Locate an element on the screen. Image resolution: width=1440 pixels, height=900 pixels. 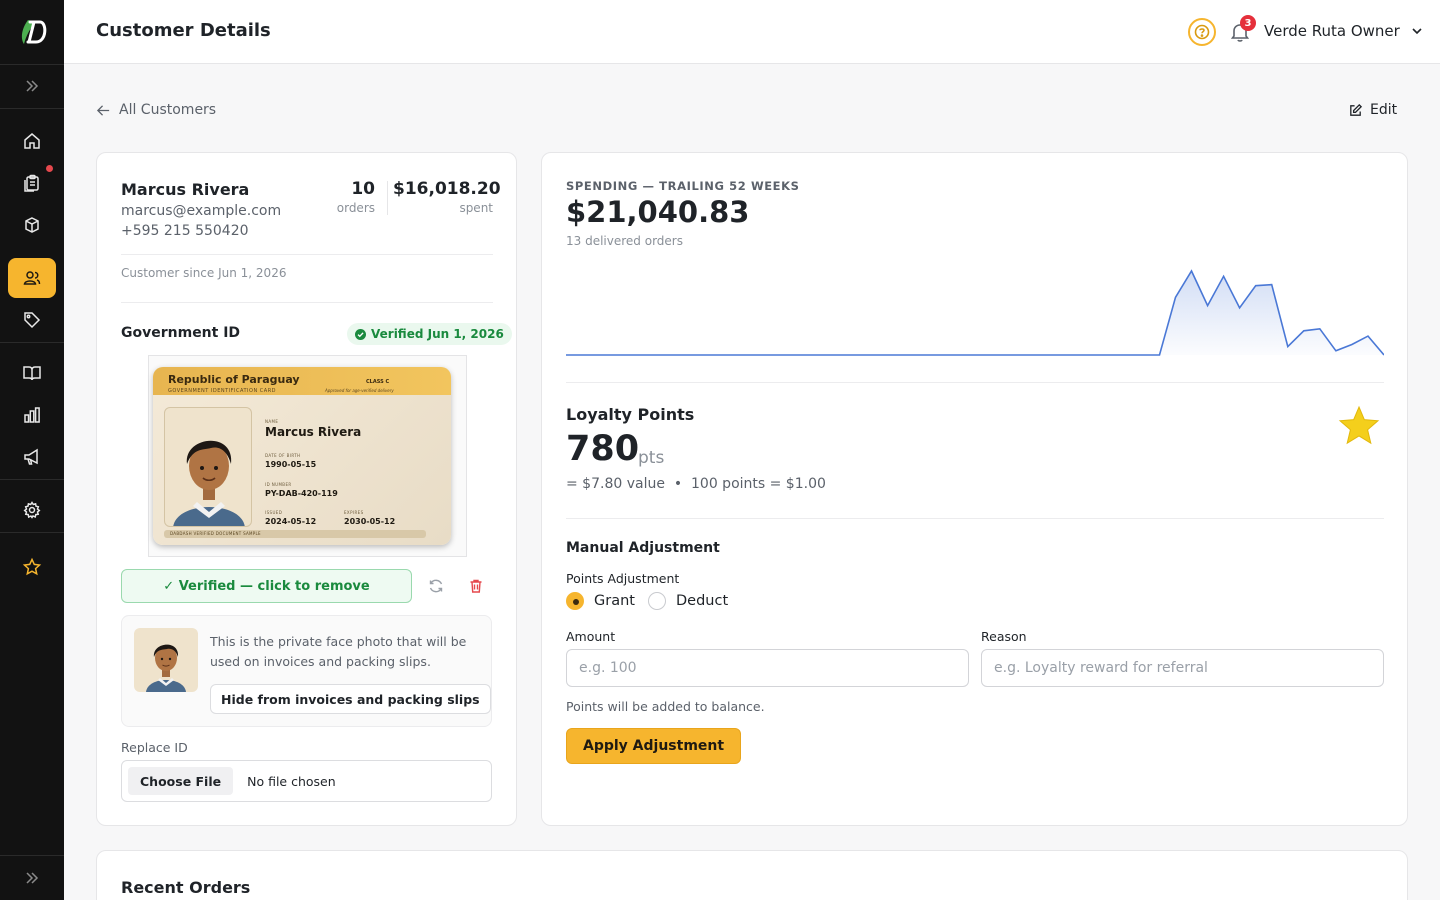
sidebar-item-tags is located at coordinates (32, 320).